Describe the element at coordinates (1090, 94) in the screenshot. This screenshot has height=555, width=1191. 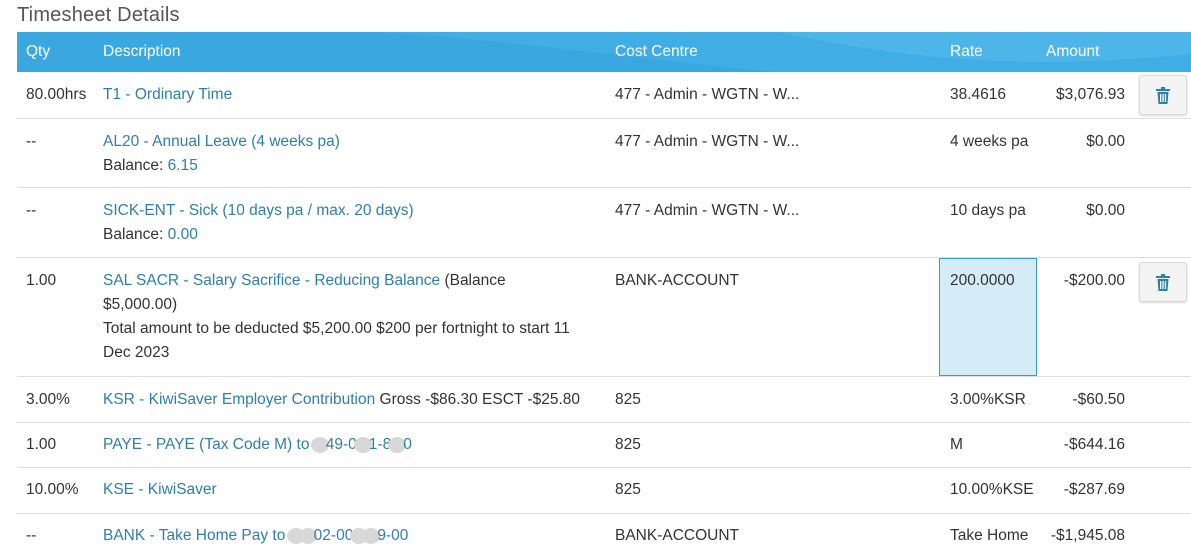
I see `amount-cell: $3,076.93` at that location.